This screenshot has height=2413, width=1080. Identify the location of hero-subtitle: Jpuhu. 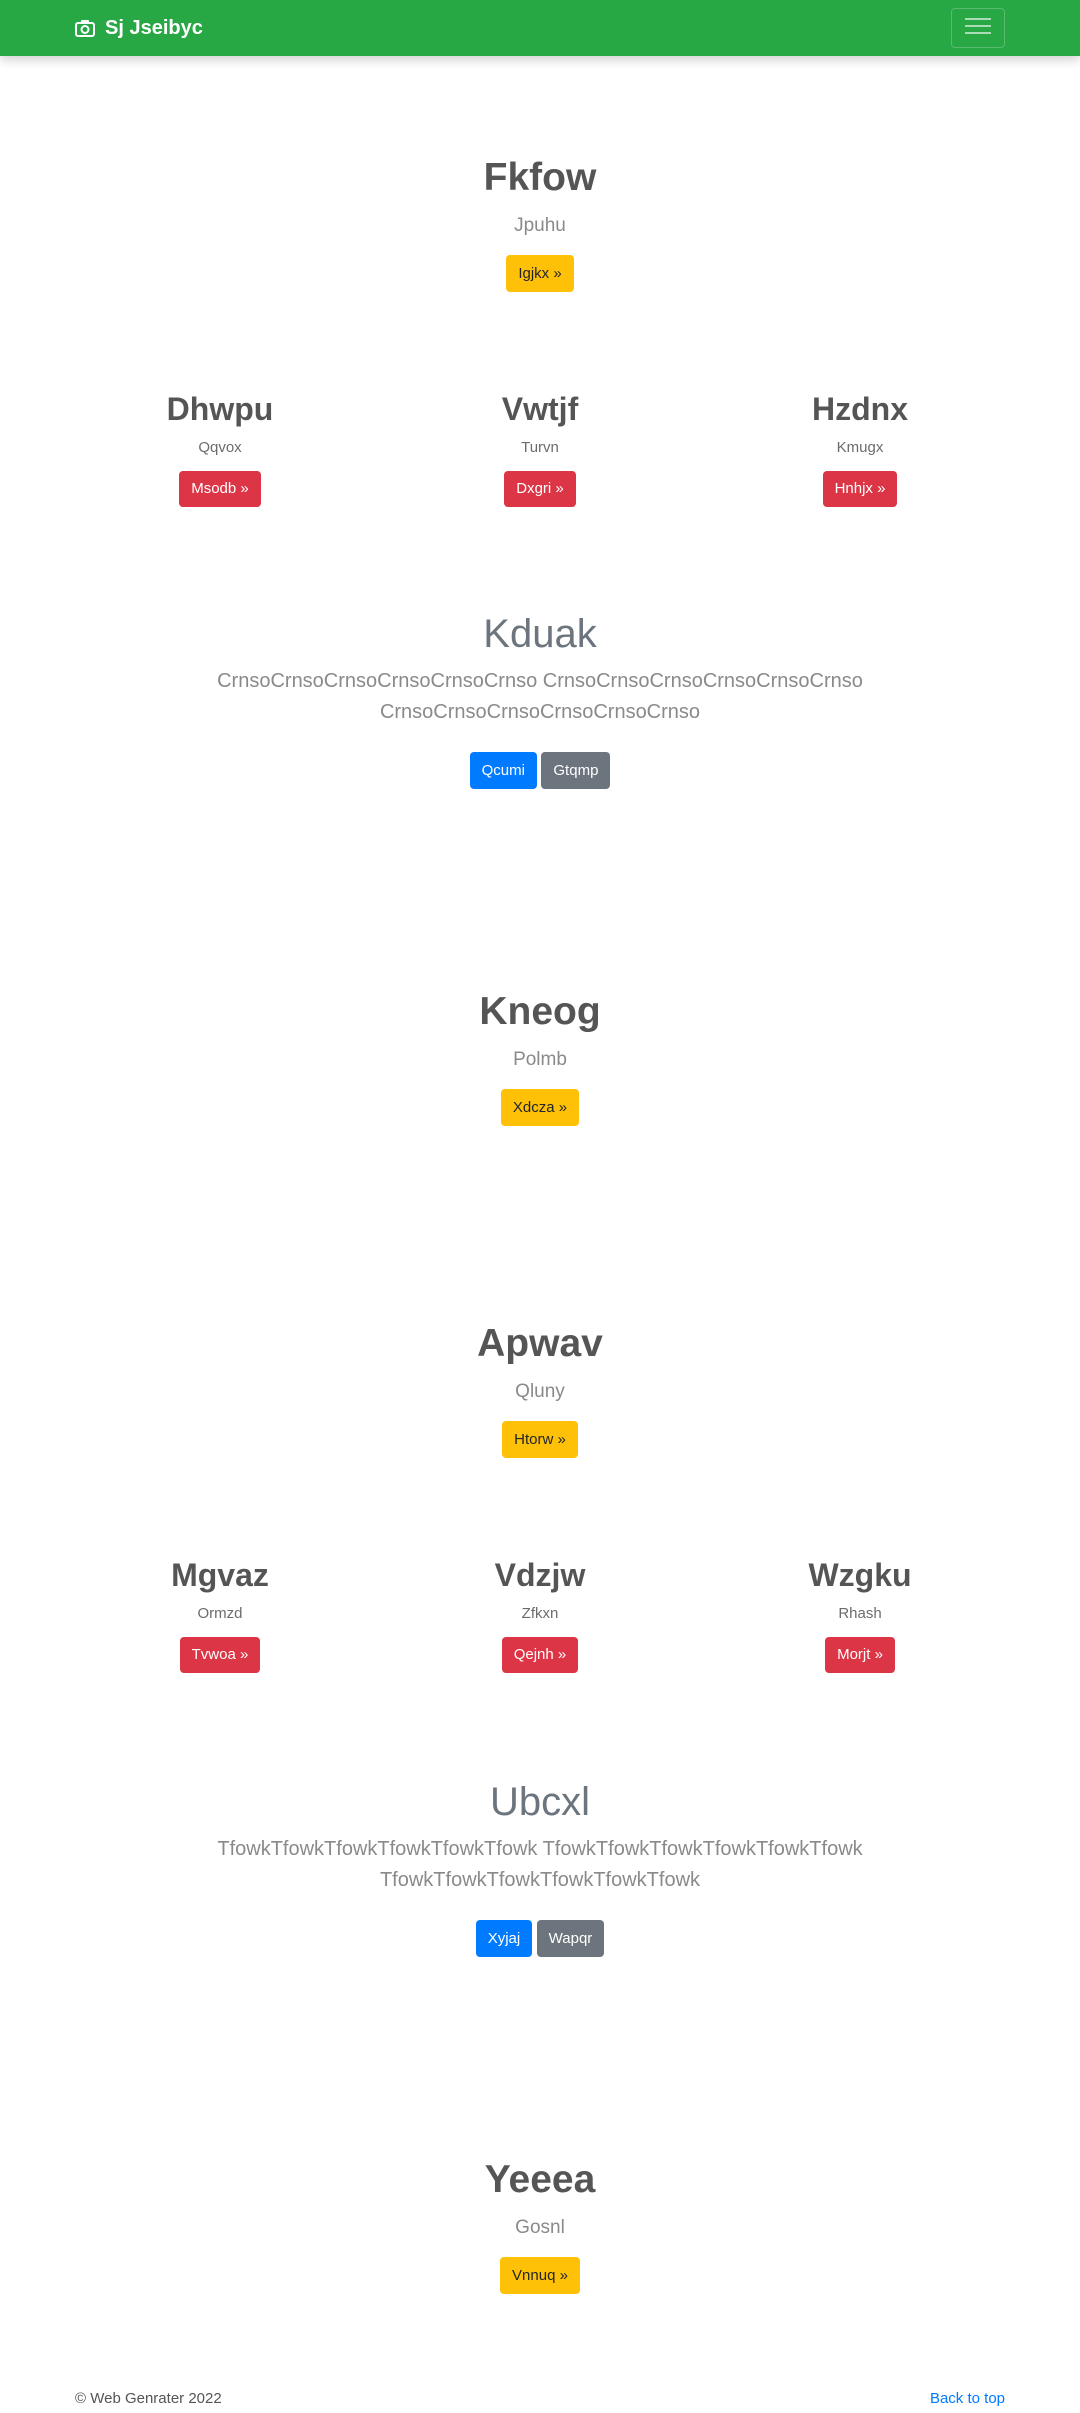
(540, 225).